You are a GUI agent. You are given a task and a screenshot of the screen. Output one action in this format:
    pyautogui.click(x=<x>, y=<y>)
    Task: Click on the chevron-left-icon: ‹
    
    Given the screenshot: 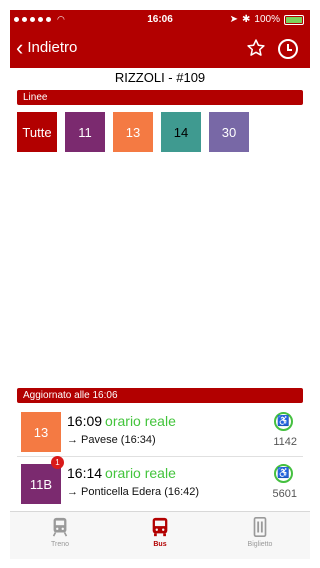 What is the action you would take?
    pyautogui.click(x=20, y=47)
    